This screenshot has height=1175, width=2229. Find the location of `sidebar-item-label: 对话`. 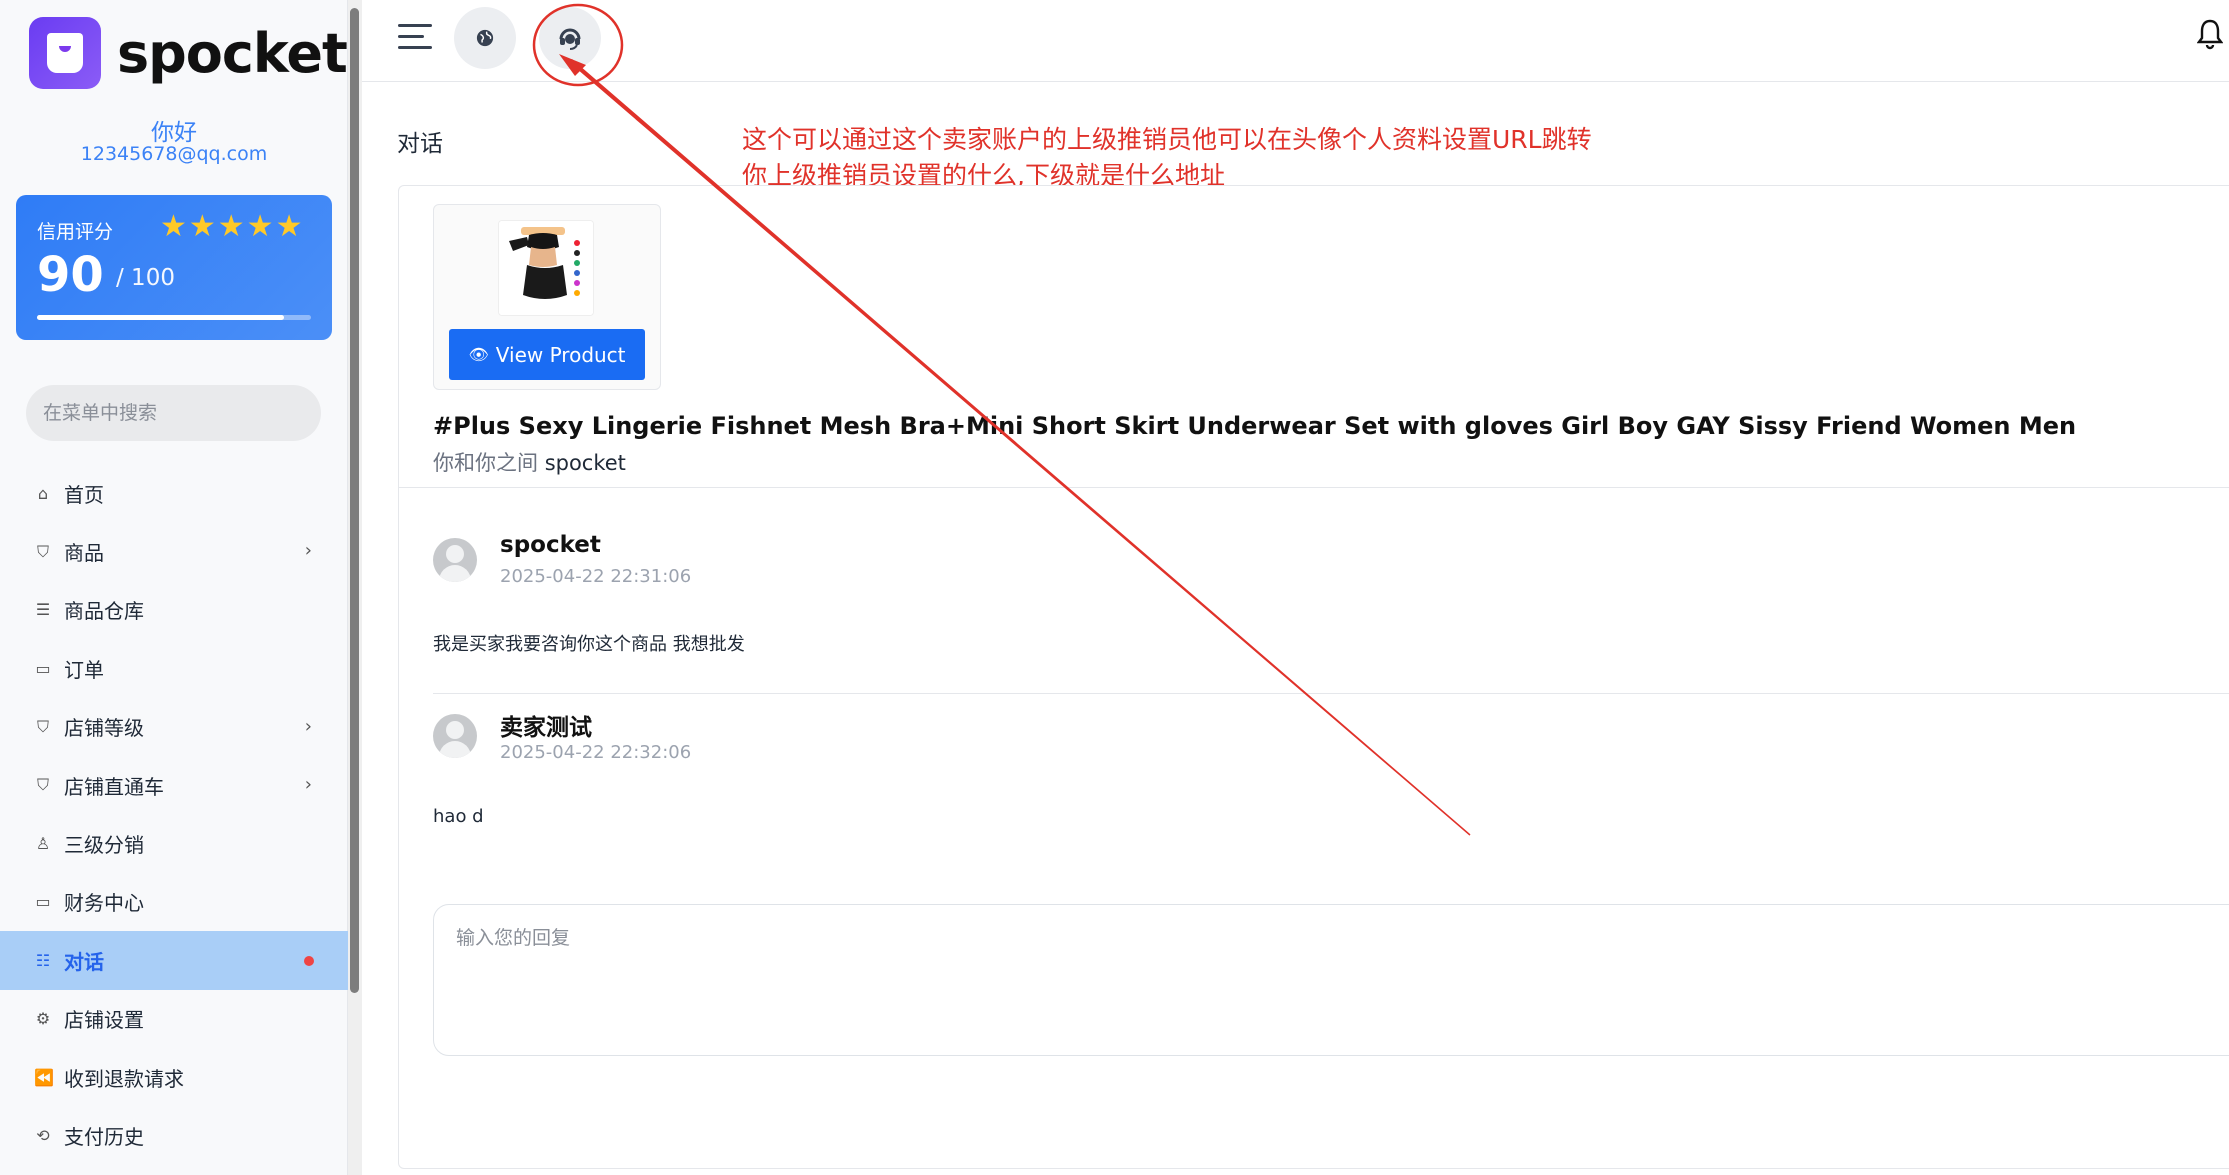

sidebar-item-label: 对话 is located at coordinates (84, 961).